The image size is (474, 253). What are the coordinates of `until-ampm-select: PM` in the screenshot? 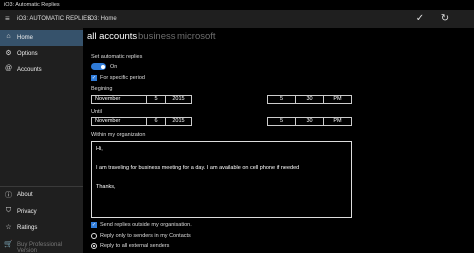 It's located at (337, 121).